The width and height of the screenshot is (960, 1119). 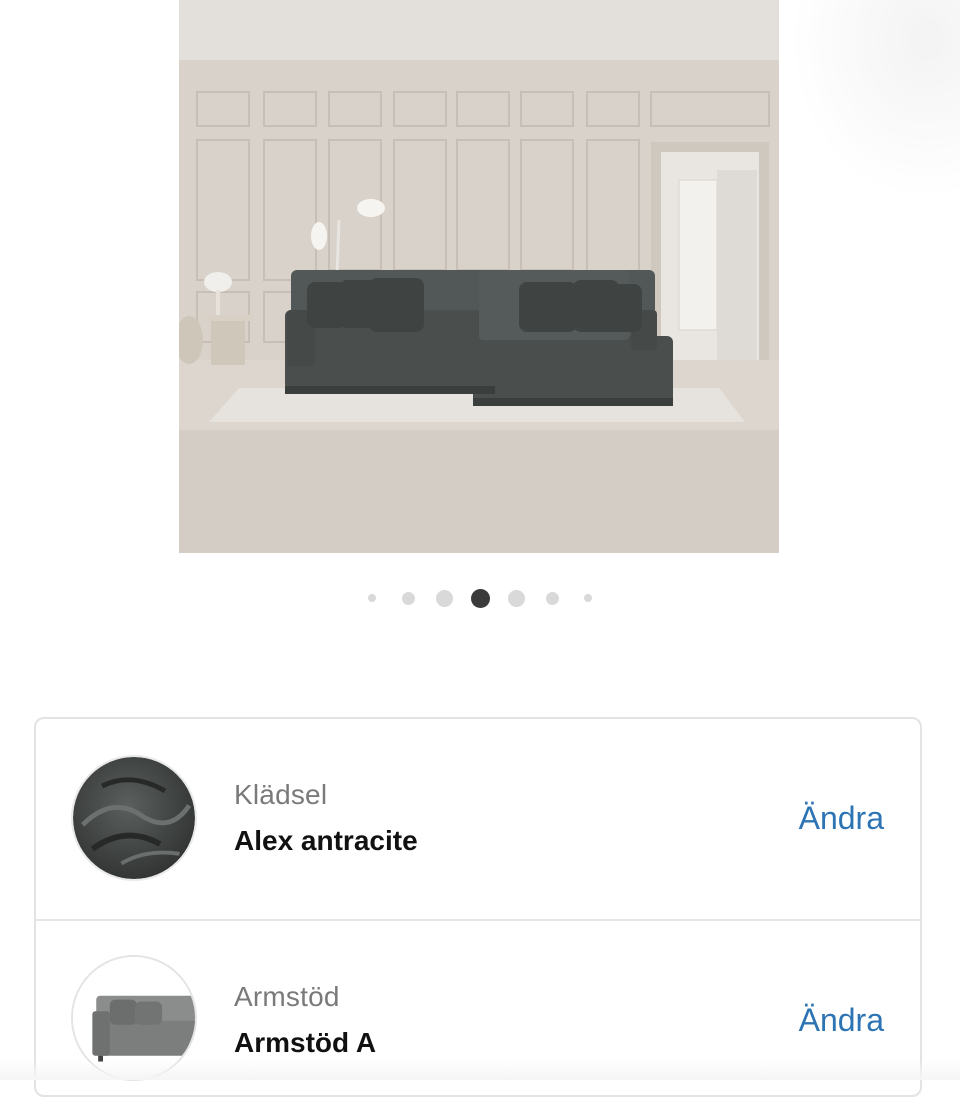 What do you see at coordinates (305, 1042) in the screenshot?
I see `option-value: Armstöd A` at bounding box center [305, 1042].